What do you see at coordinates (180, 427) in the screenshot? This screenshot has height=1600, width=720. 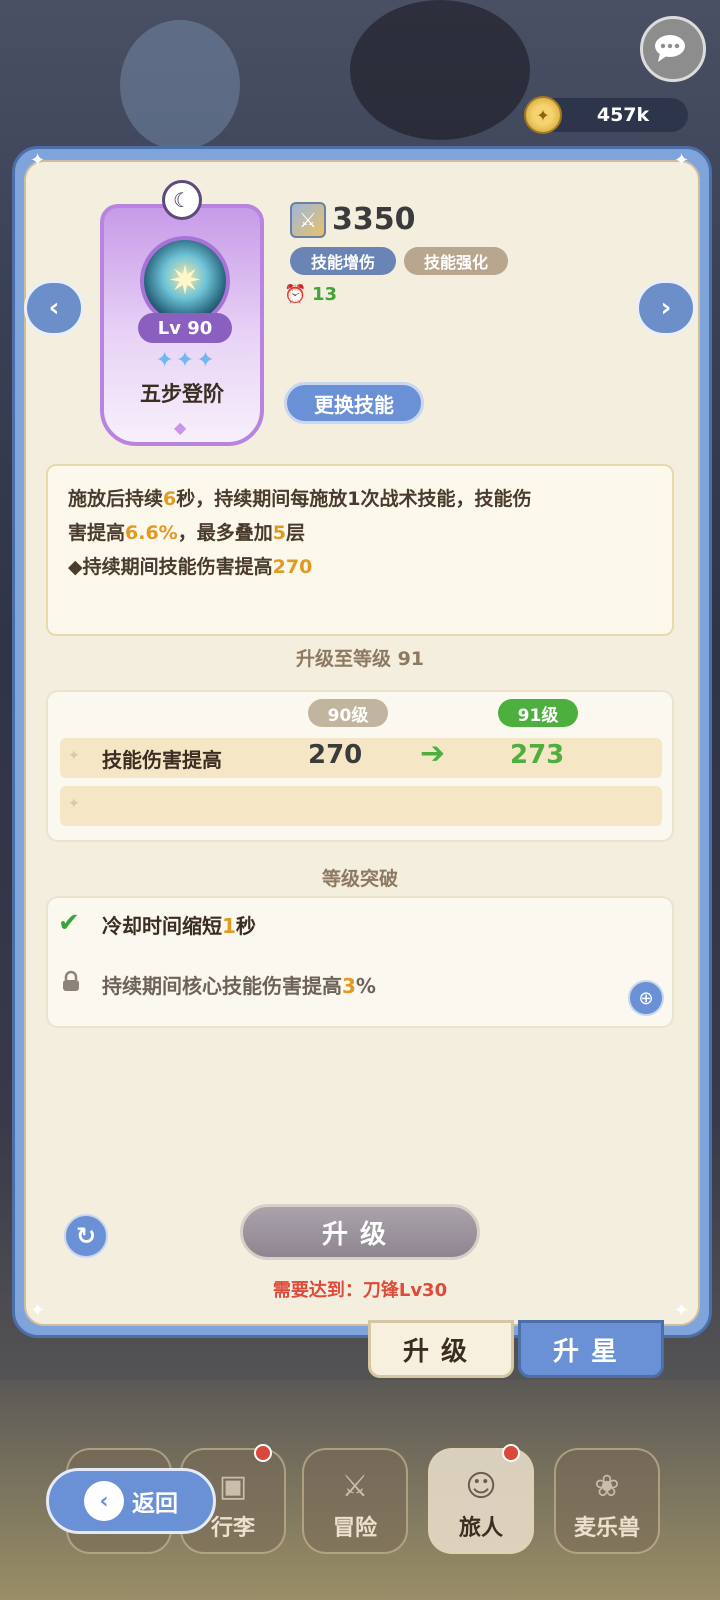 I see `diamond-icon: ◆` at bounding box center [180, 427].